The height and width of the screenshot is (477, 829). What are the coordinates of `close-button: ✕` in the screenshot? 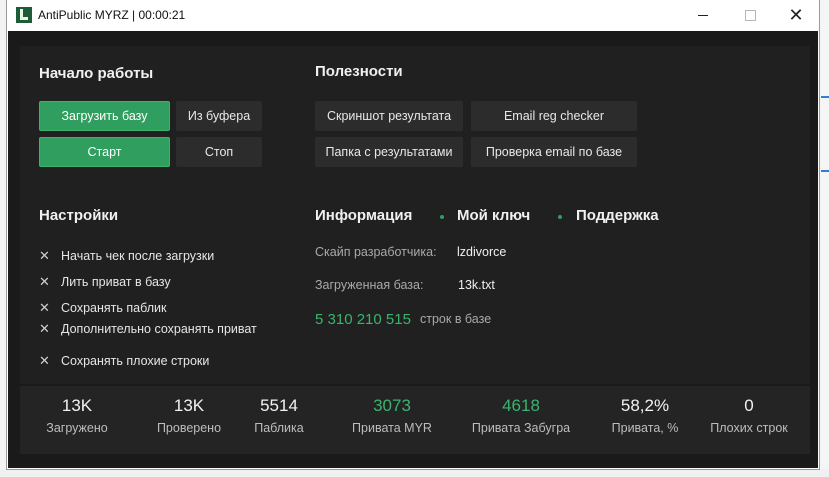 It's located at (796, 15).